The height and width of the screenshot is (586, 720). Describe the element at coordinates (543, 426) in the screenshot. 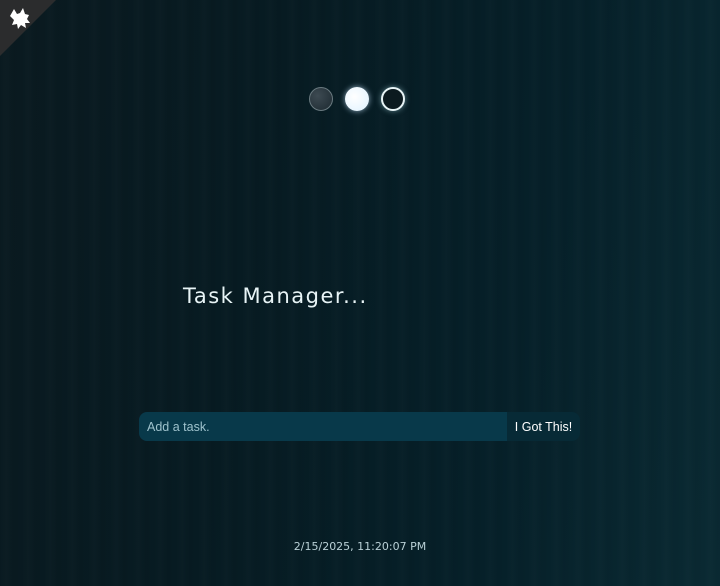

I see `add-task-button: I Got This!` at that location.